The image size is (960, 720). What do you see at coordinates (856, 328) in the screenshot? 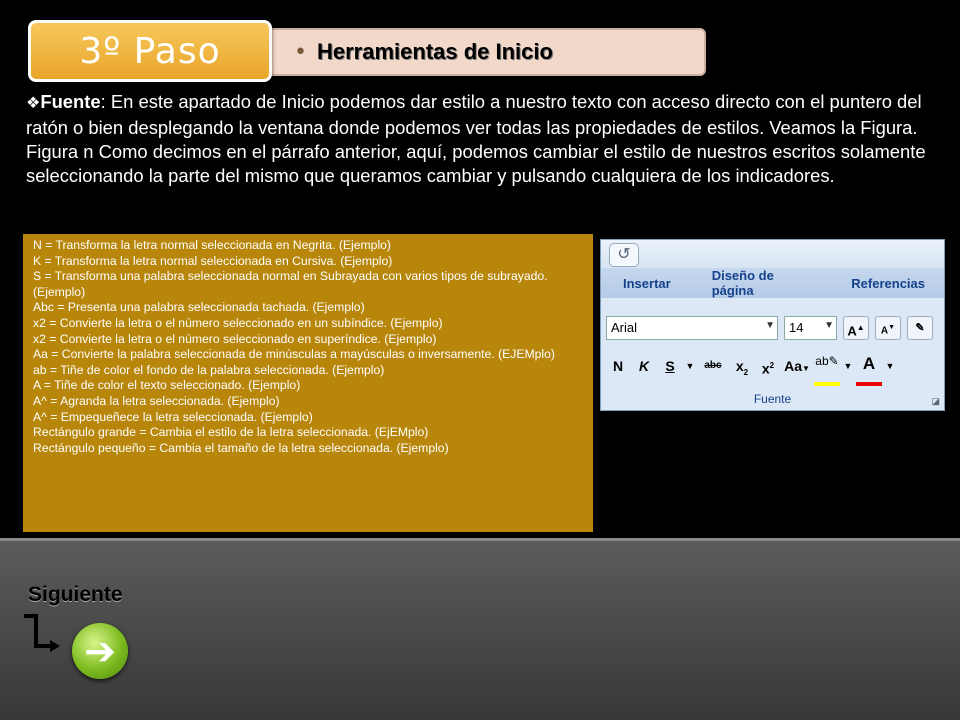
I see `grow-font-icon: A▲` at bounding box center [856, 328].